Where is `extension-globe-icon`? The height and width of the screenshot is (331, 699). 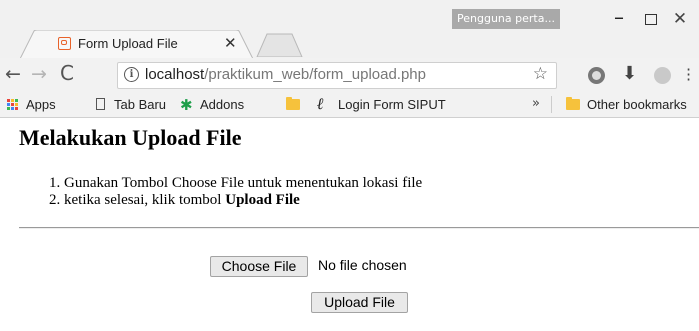 extension-globe-icon is located at coordinates (662, 75).